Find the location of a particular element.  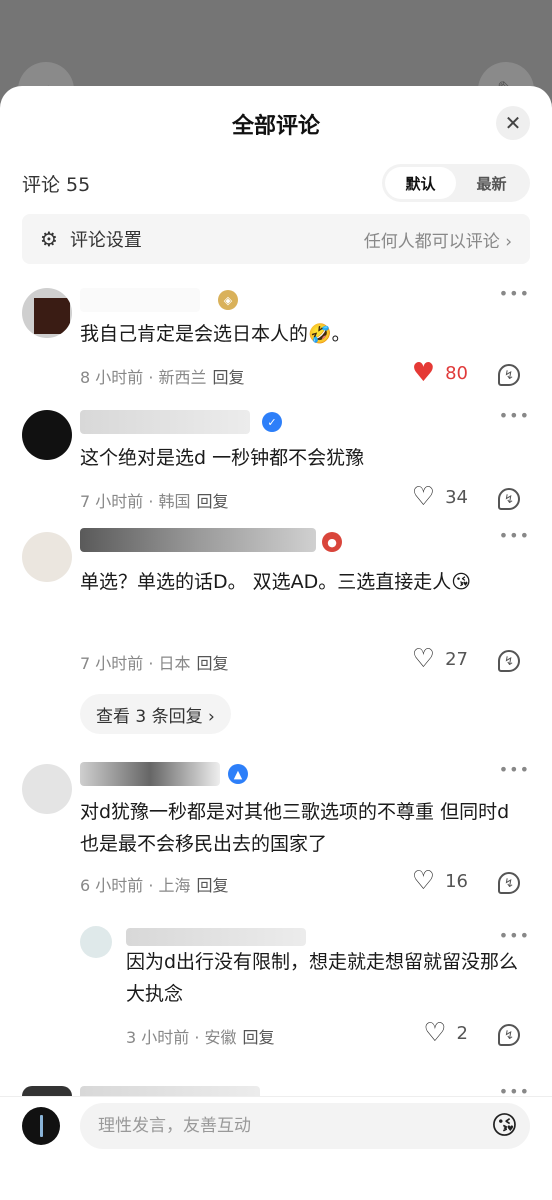

sort-toggle: 默认 最新 is located at coordinates (456, 183).